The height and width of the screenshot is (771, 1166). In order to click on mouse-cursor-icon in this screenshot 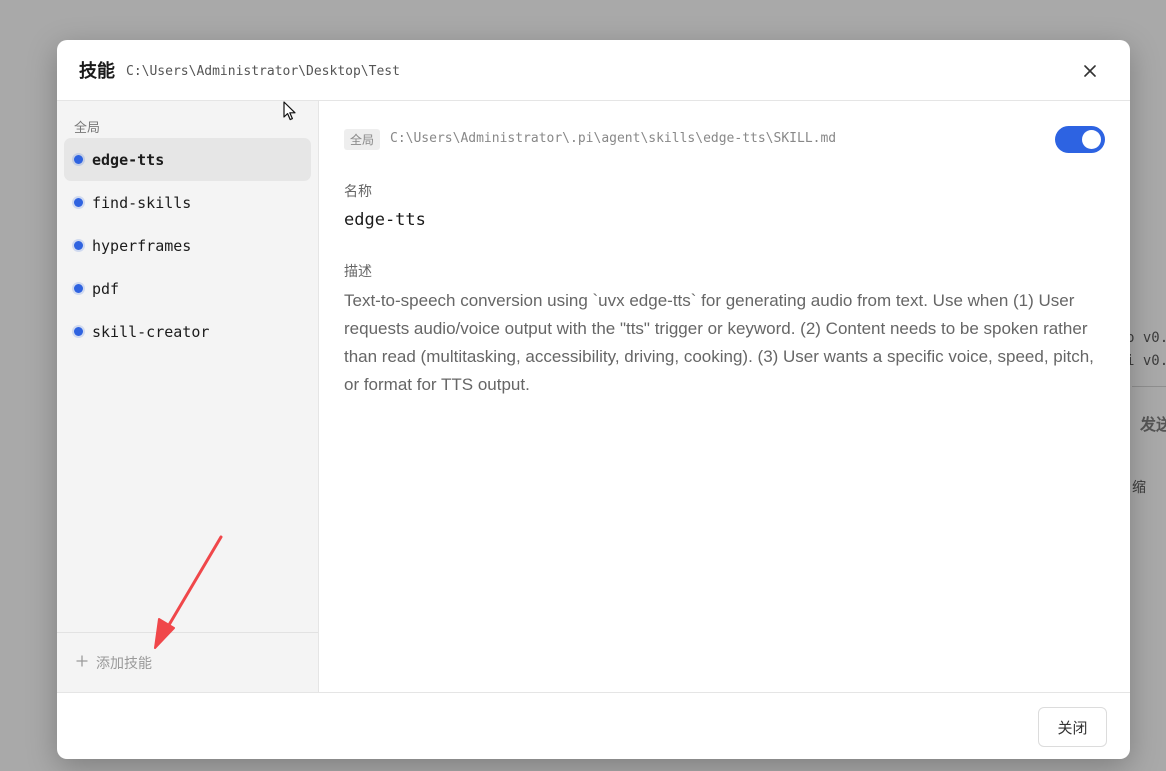, I will do `click(289, 111)`.